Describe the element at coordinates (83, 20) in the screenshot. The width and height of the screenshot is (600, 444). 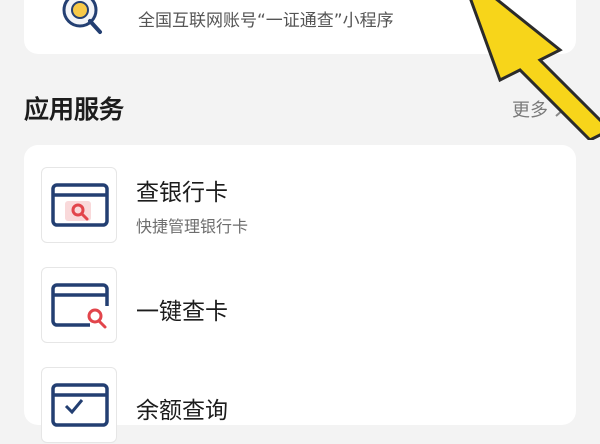
I see `magnifier-badge-icon` at that location.